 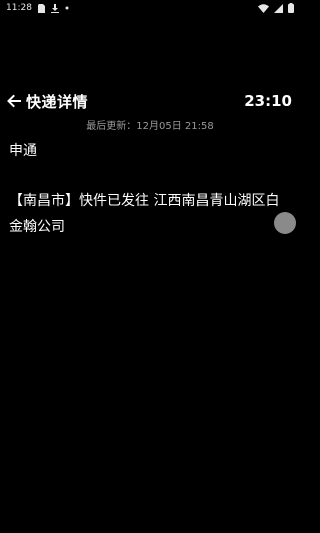 What do you see at coordinates (67, 8) in the screenshot?
I see `notification-dot-icon` at bounding box center [67, 8].